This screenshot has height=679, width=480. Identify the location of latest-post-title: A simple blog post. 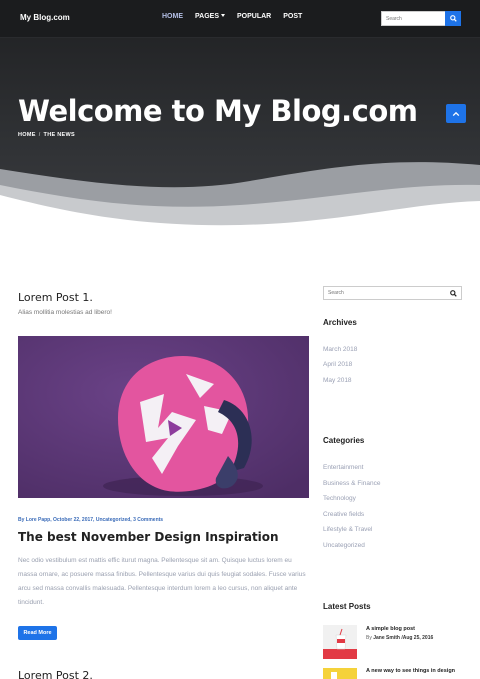
(390, 629).